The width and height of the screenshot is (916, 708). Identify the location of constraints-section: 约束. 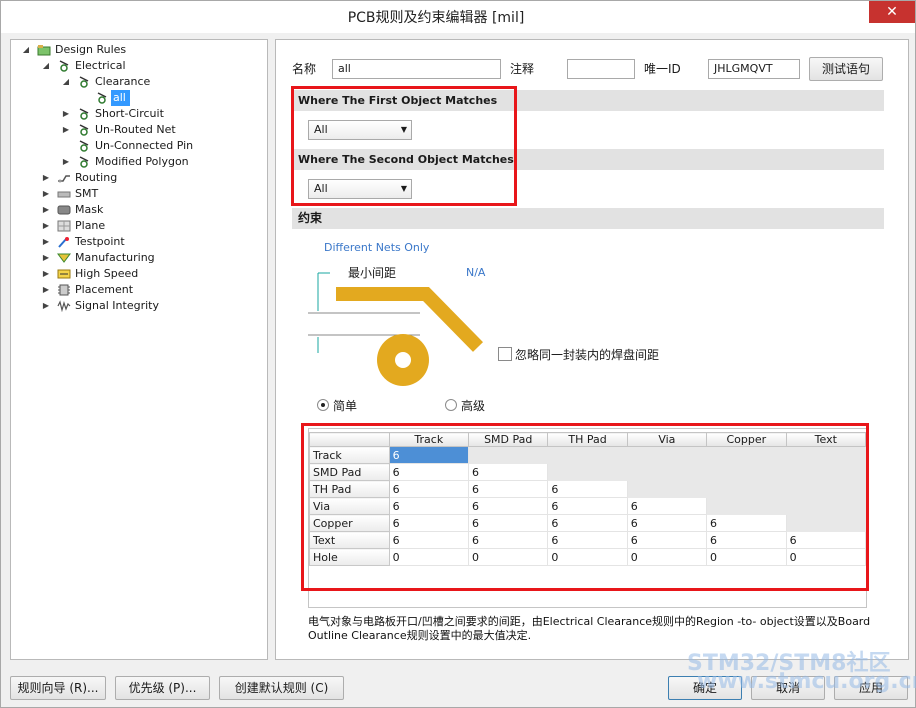
(588, 218).